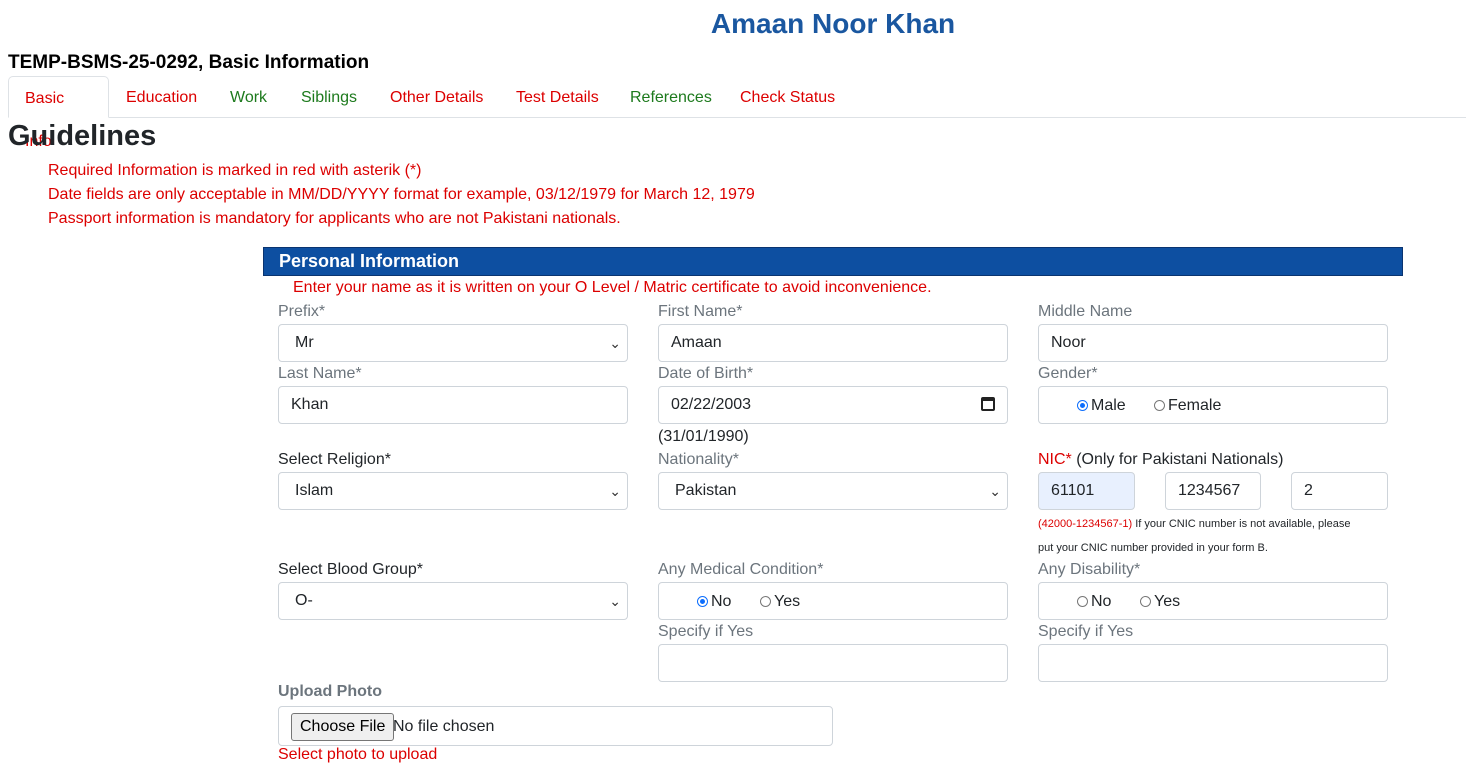 The height and width of the screenshot is (773, 1466). I want to click on disability-label: Any Disability*, so click(1089, 569).